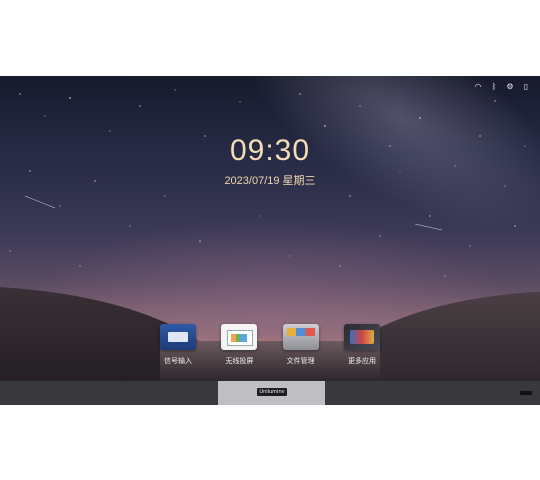 The width and height of the screenshot is (540, 480). I want to click on app-label: 更多应用, so click(361, 361).